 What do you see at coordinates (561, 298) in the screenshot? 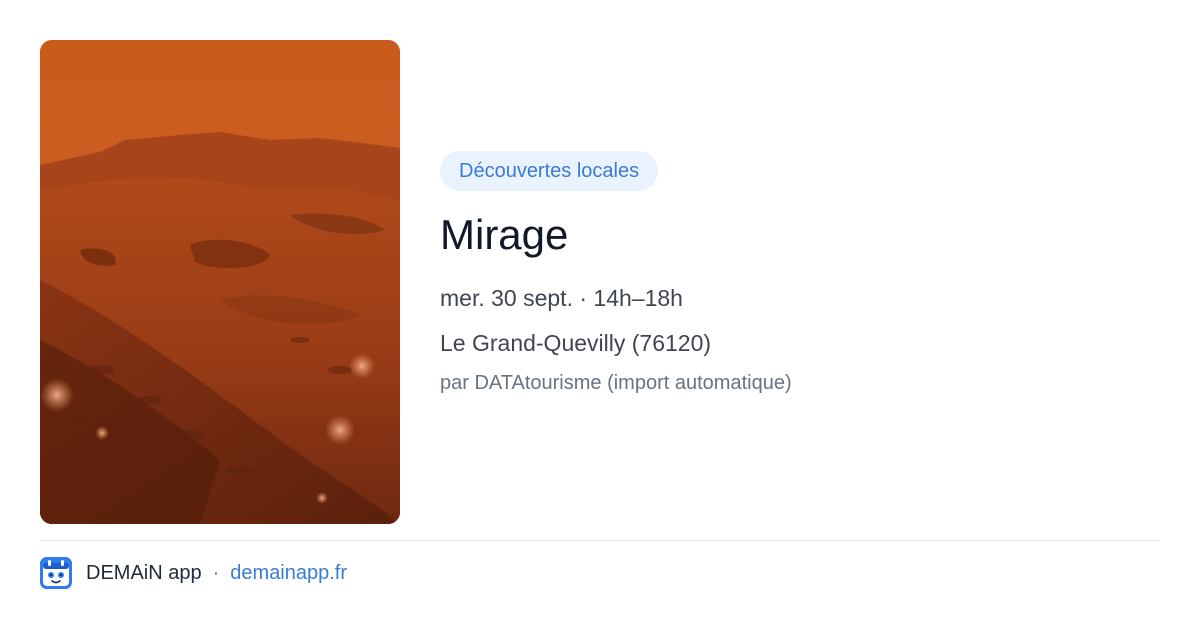
I see `event-date: mer. 30 sept. · 14h–18h` at bounding box center [561, 298].